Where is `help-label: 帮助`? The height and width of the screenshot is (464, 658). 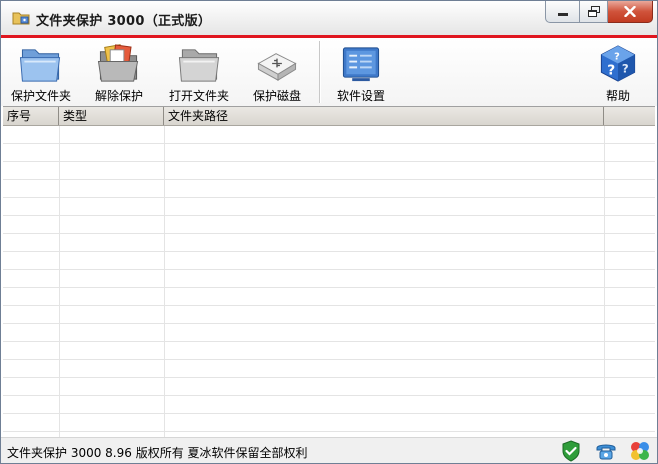
help-label: 帮助 is located at coordinates (617, 96).